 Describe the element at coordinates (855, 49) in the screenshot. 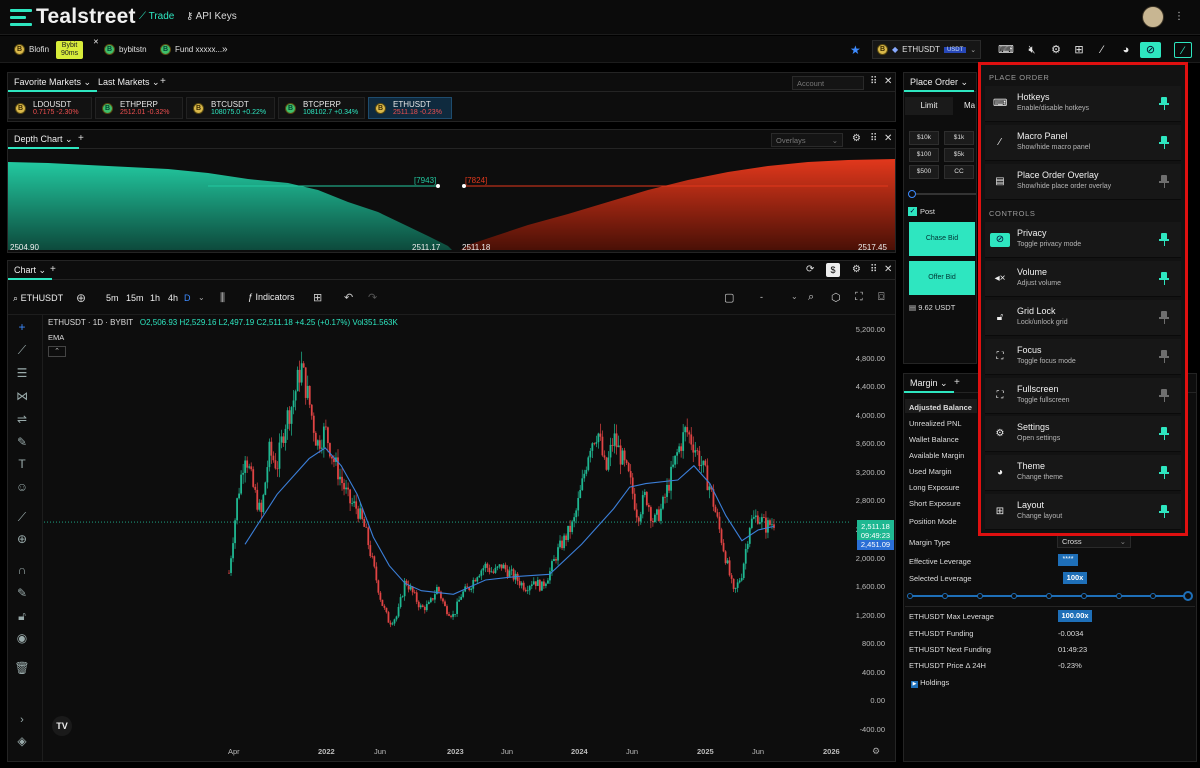

I see `star-icon: ★` at that location.